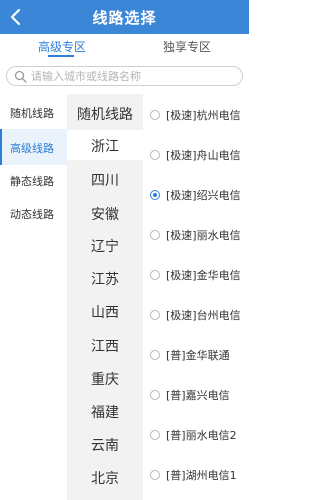 The image size is (320, 500). I want to click on line-option-selected: [极速]绍兴电信, so click(196, 197).